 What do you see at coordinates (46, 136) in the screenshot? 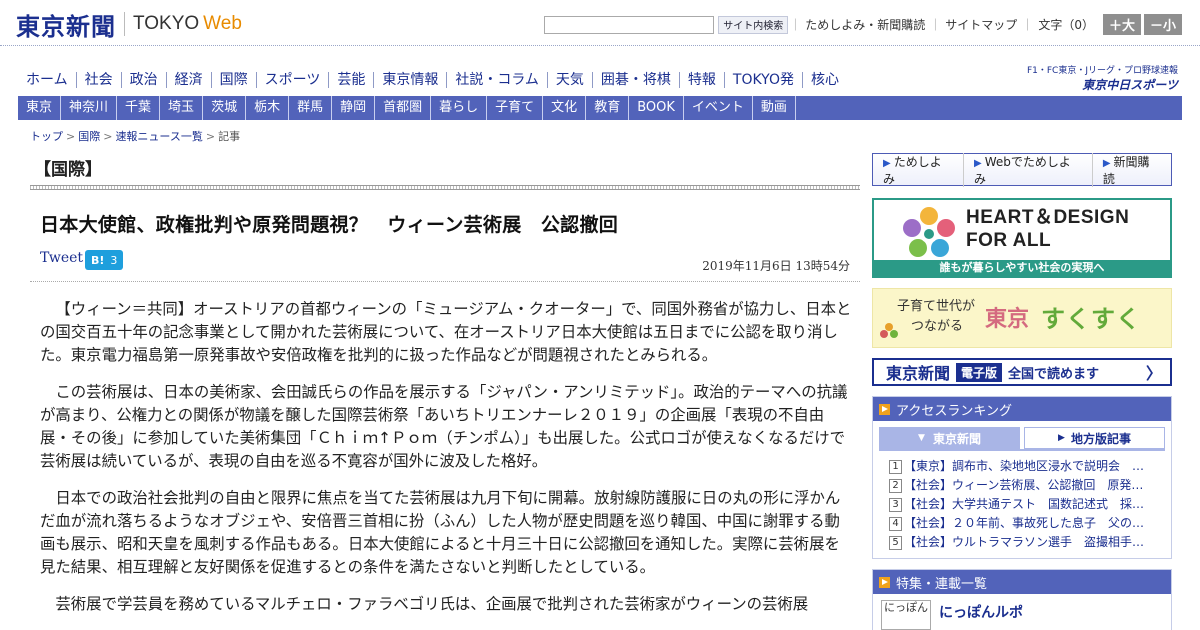
I see `breadcrumb-top: トップ` at bounding box center [46, 136].